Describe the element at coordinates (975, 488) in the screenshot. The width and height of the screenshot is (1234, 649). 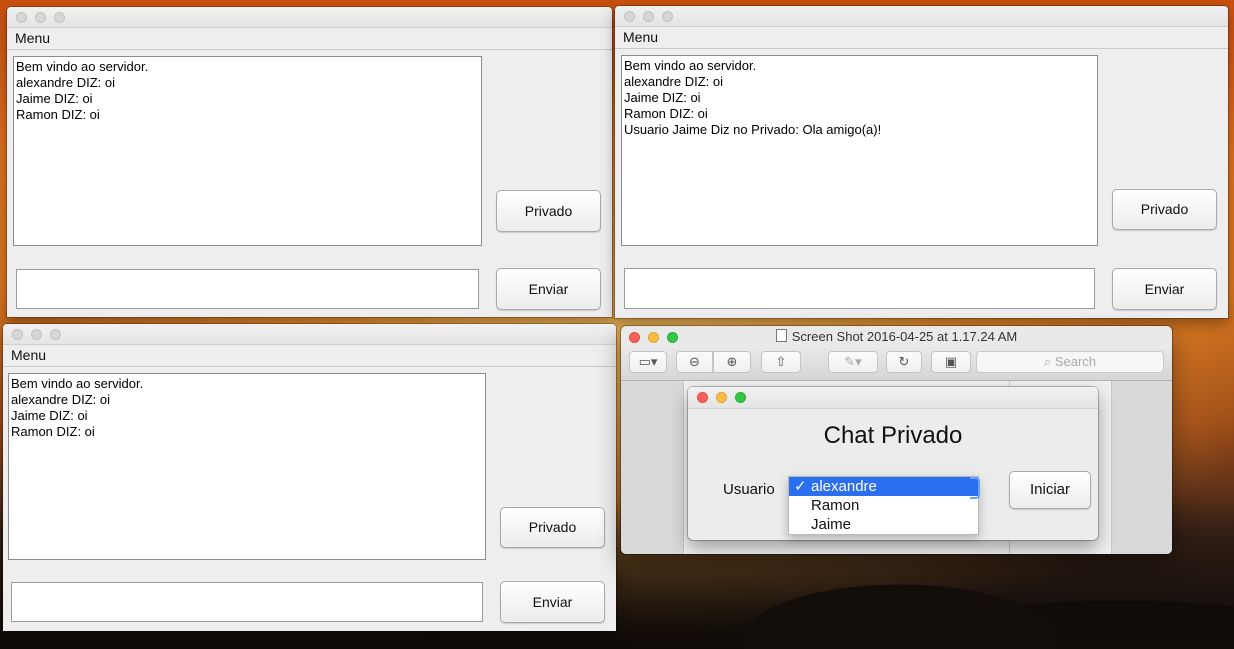
I see `focus-ring` at that location.